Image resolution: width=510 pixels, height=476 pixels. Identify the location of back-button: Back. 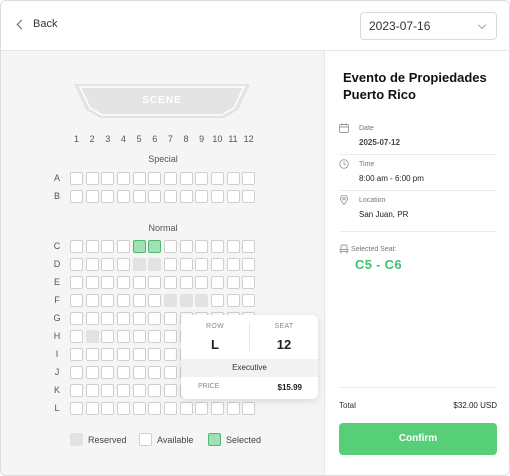
(36, 24).